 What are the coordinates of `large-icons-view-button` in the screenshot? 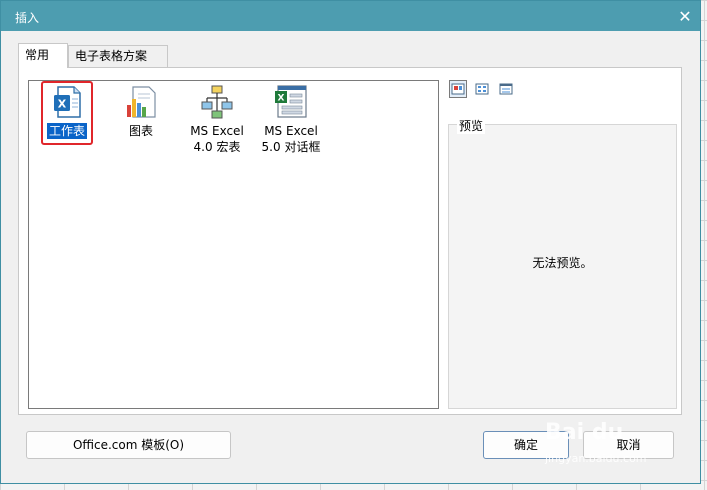 It's located at (458, 89).